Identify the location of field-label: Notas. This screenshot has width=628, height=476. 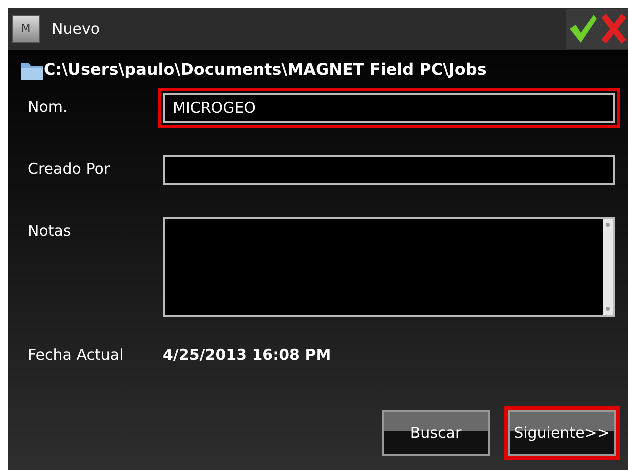
(50, 231).